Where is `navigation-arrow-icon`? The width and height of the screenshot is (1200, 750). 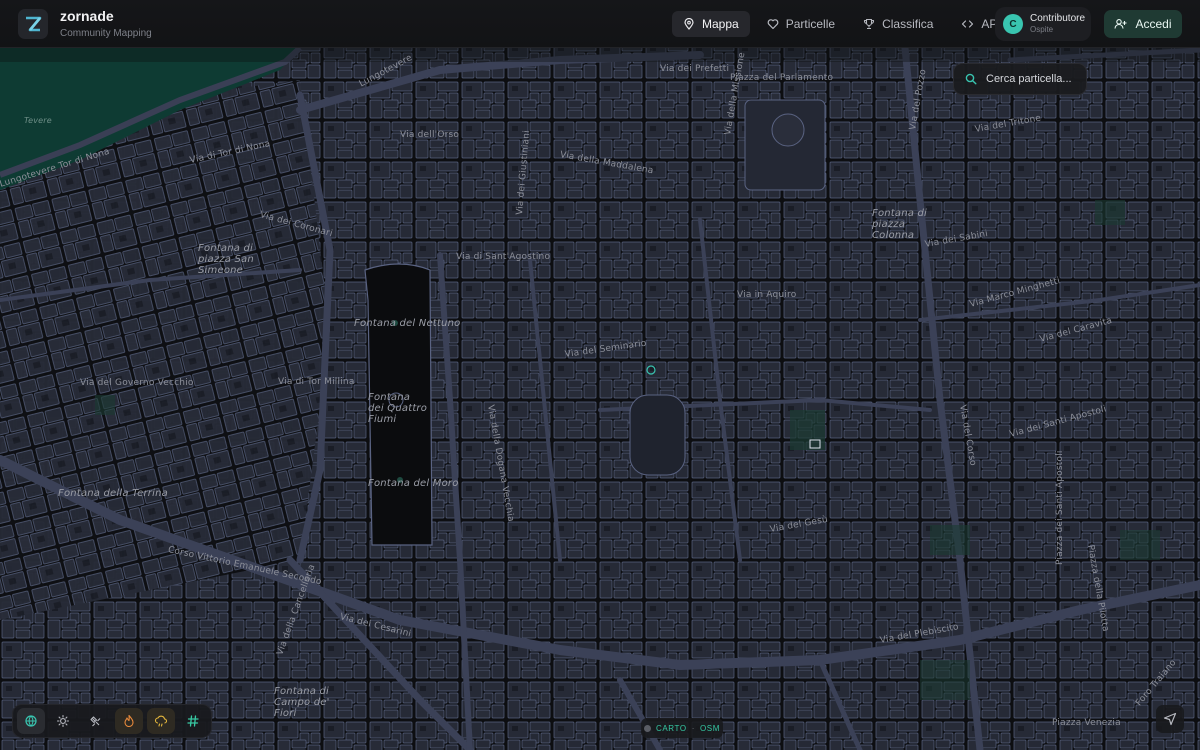
navigation-arrow-icon is located at coordinates (1170, 719).